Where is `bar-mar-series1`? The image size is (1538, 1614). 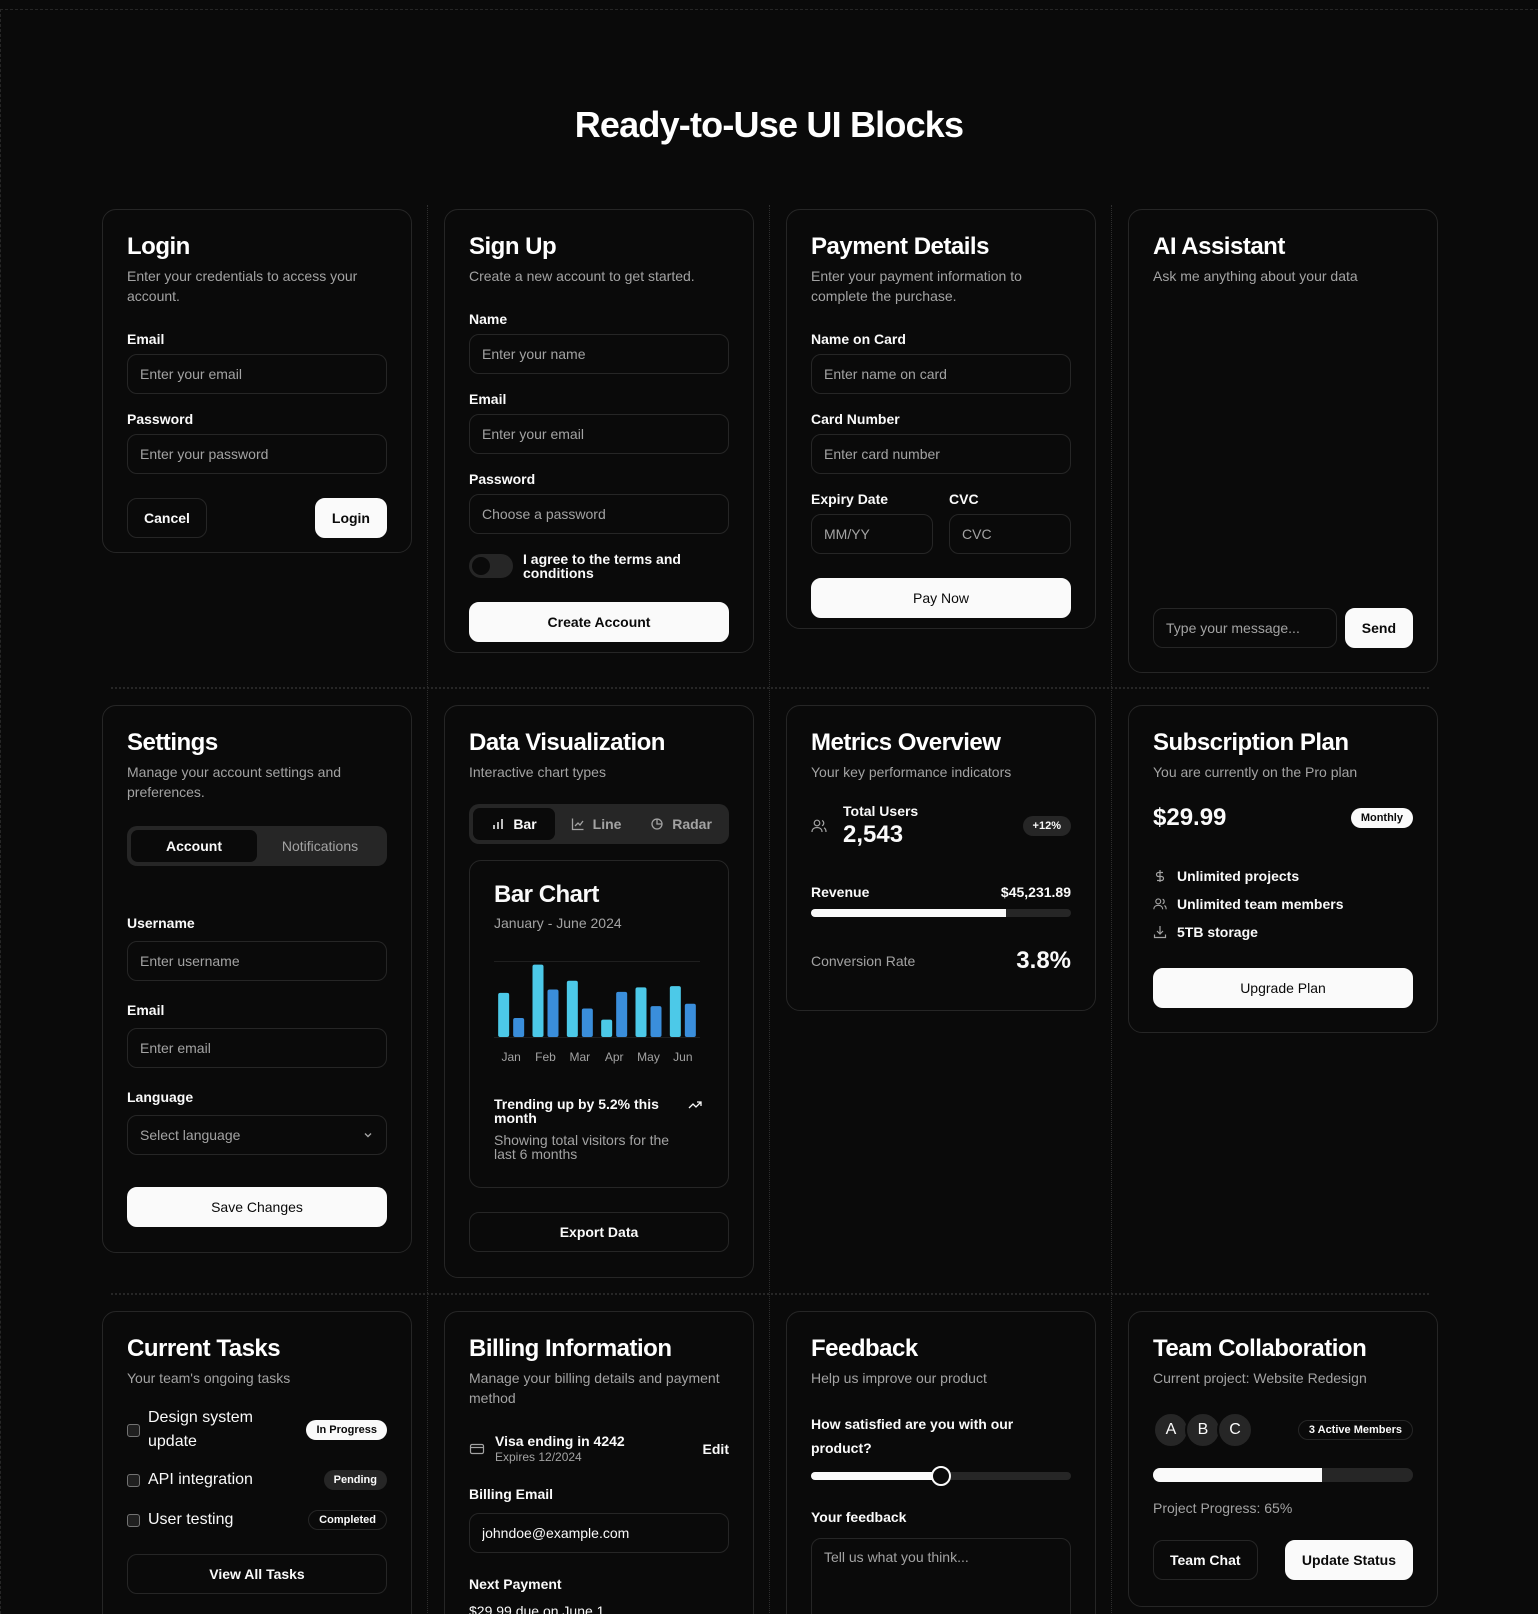 bar-mar-series1 is located at coordinates (572, 1008).